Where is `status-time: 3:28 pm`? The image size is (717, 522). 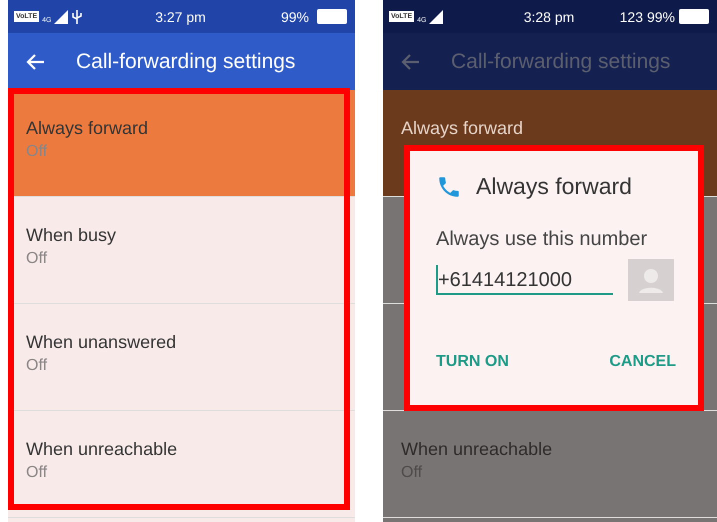 status-time: 3:28 pm is located at coordinates (549, 16).